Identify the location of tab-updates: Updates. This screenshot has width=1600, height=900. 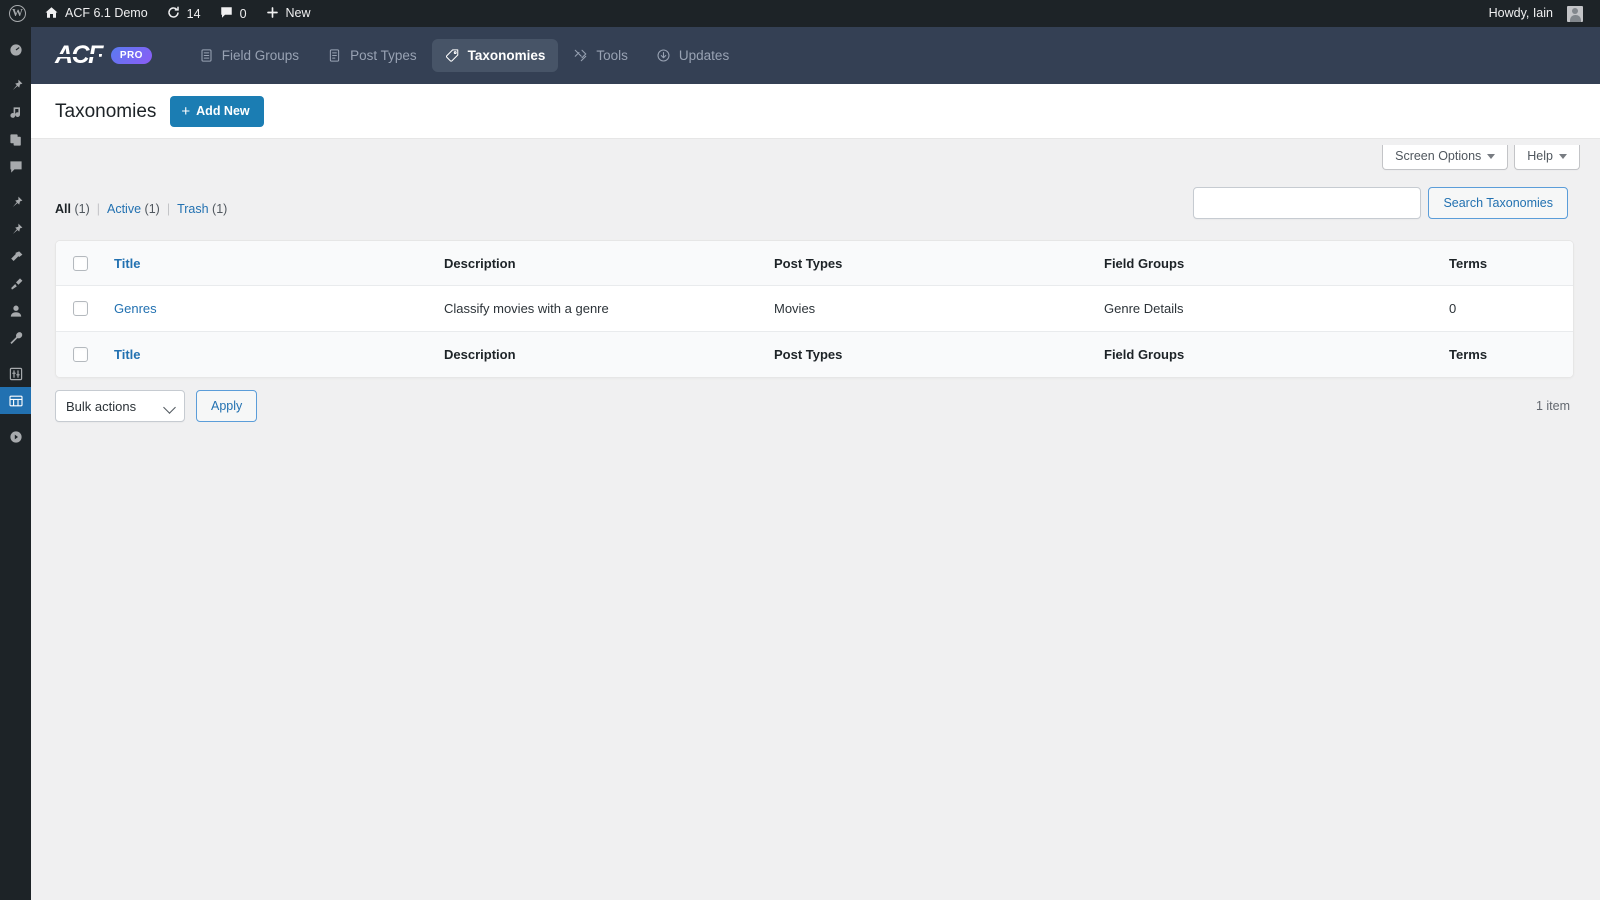
(692, 55).